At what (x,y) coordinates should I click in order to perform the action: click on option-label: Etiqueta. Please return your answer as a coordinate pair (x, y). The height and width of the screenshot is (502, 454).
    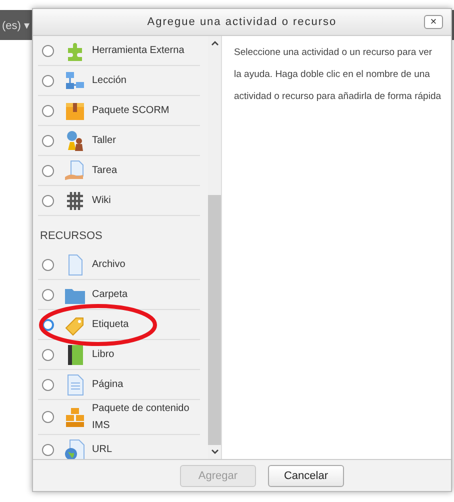
    Looking at the image, I should click on (110, 324).